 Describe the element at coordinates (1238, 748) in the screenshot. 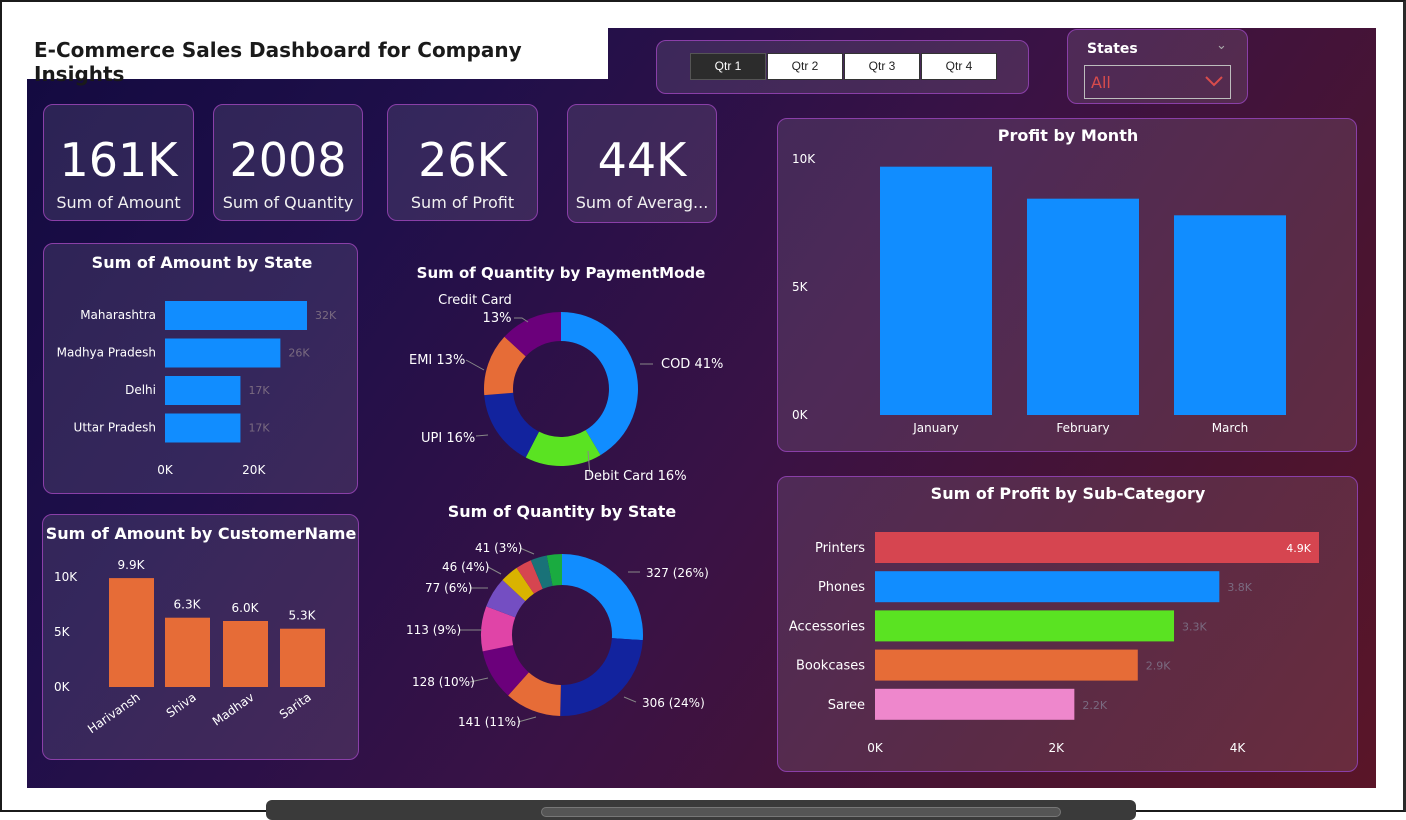

I see `x-tick-label: 4K` at that location.